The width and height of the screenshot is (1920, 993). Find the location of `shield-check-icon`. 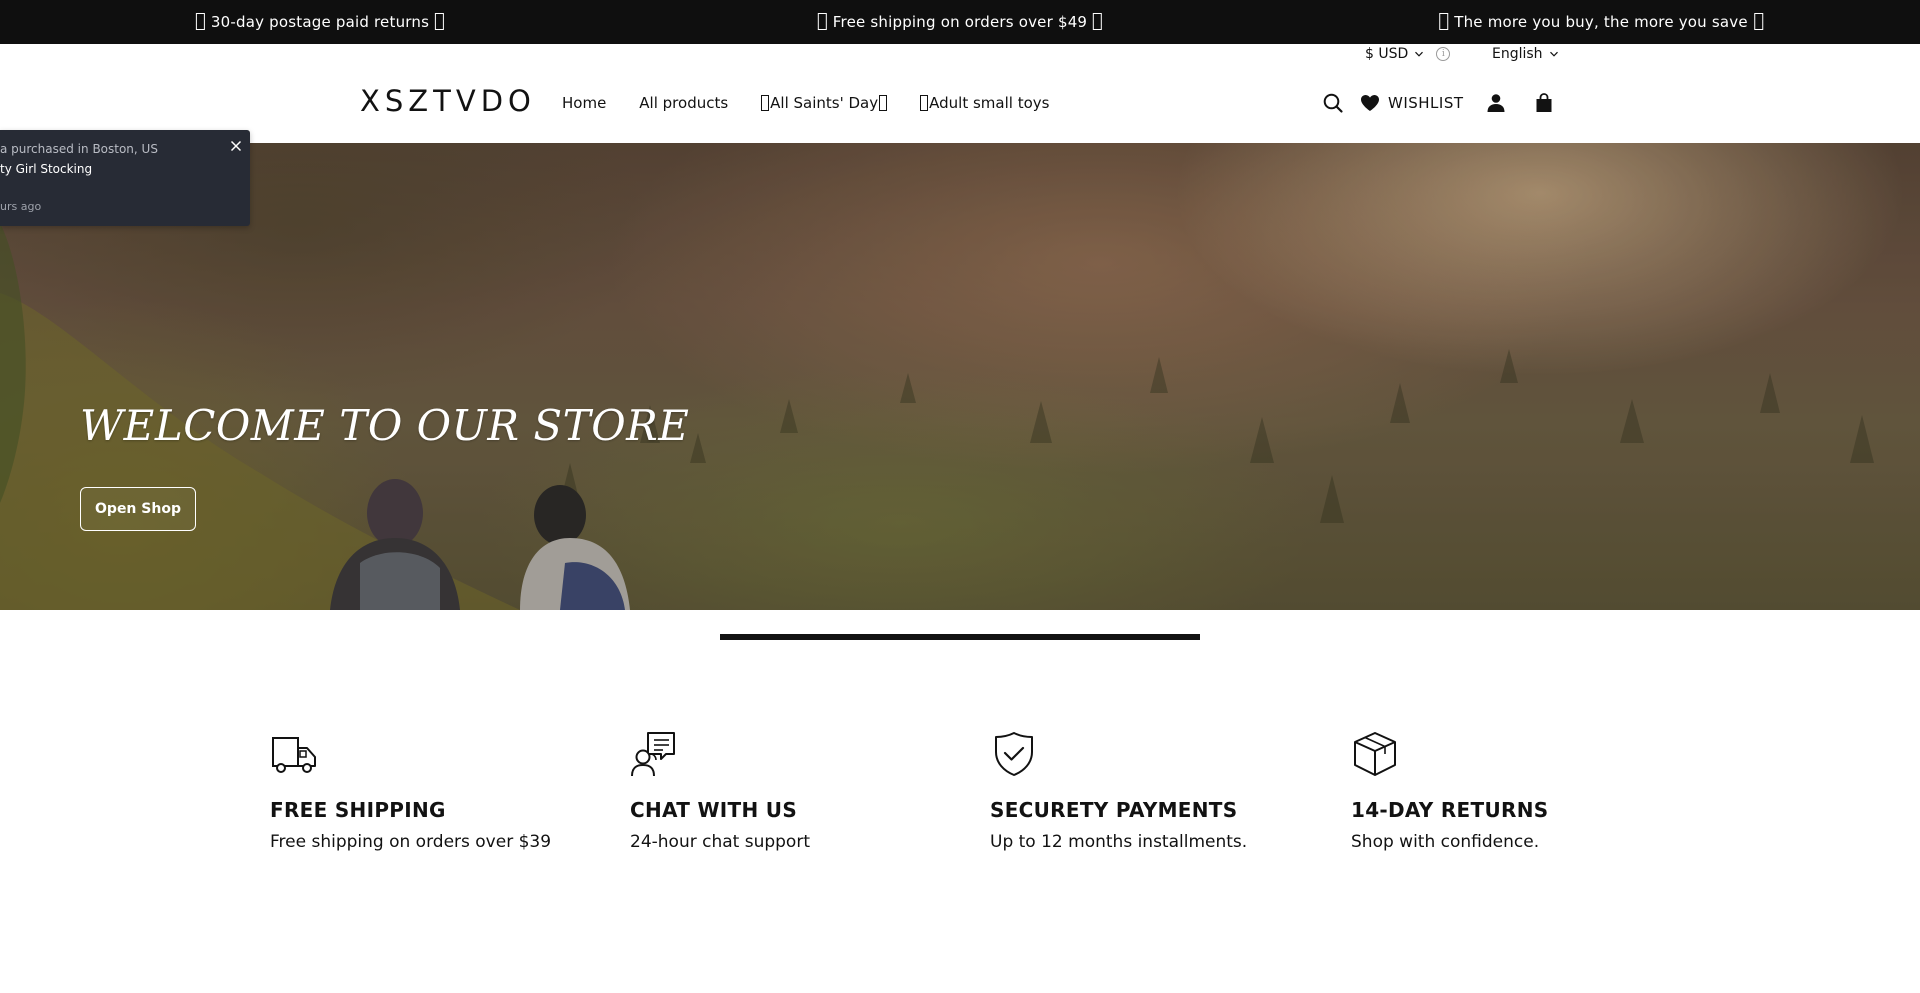

shield-check-icon is located at coordinates (1014, 754).